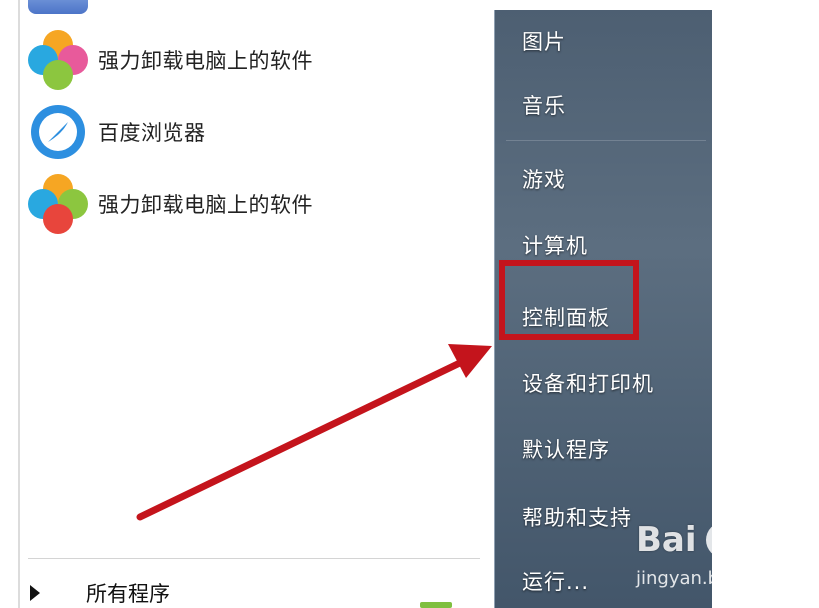  Describe the element at coordinates (724, 540) in the screenshot. I see `baidu-paw-icon` at that location.